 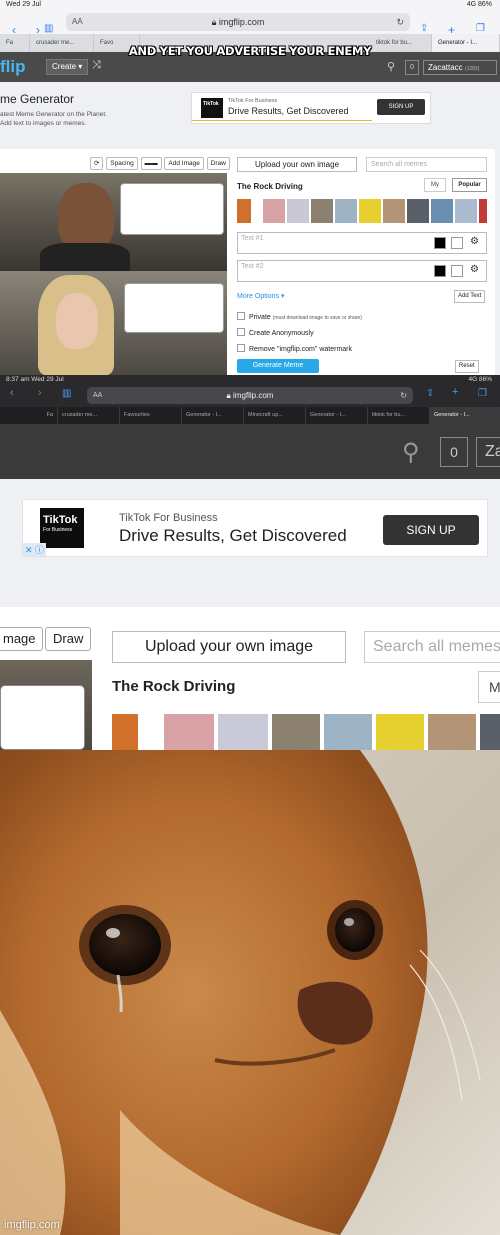 I want to click on generate-meme-button: Generate Meme, so click(x=278, y=366).